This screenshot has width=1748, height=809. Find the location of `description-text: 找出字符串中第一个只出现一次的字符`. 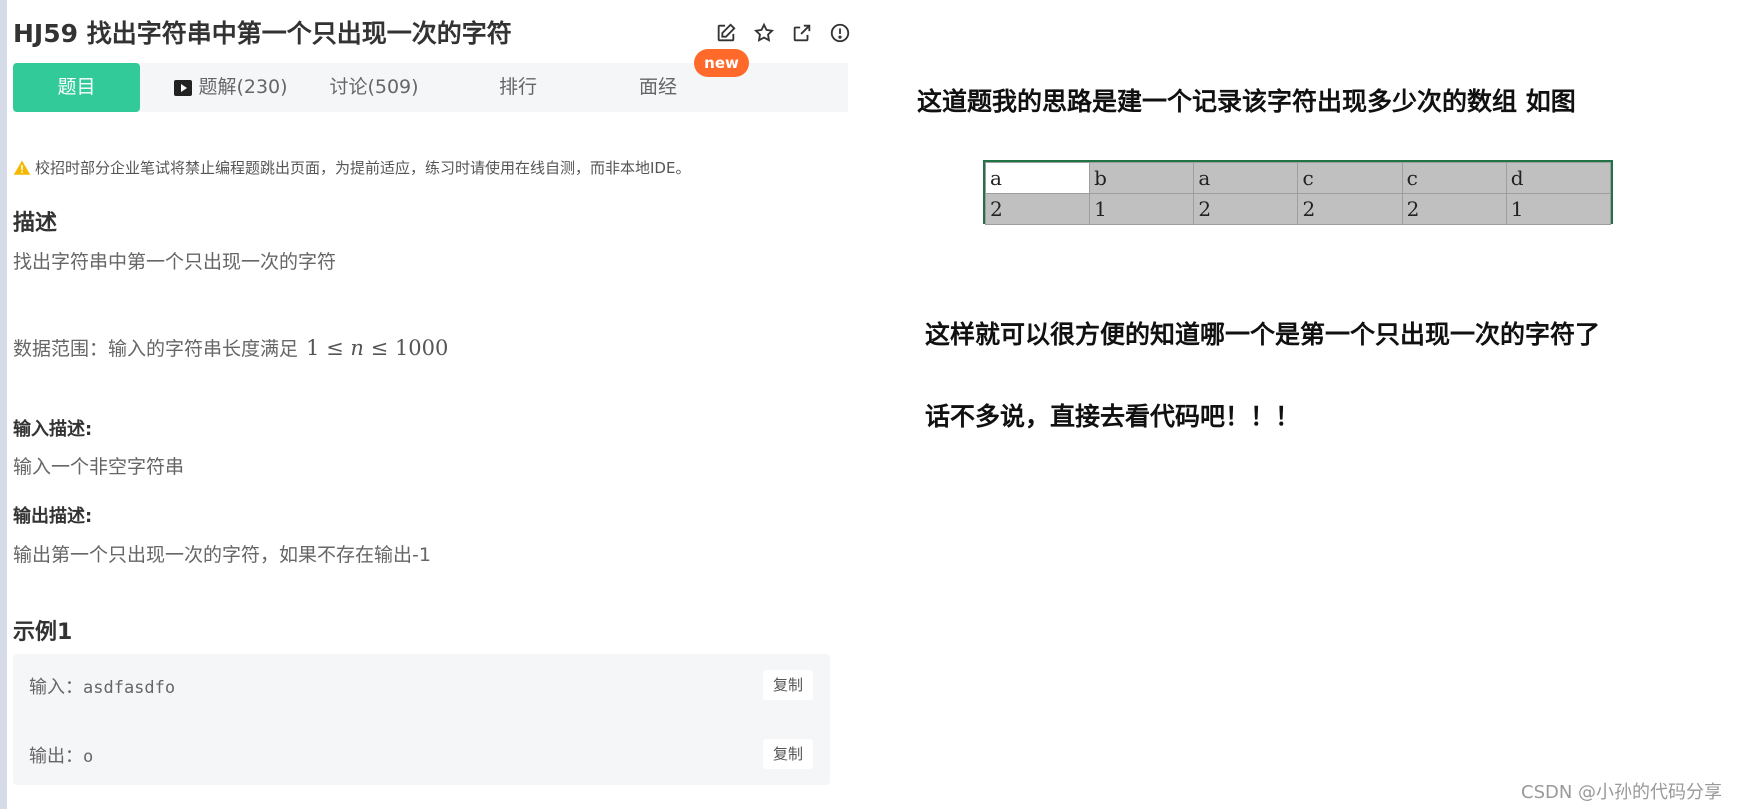

description-text: 找出字符串中第一个只出现一次的字符 is located at coordinates (175, 262).